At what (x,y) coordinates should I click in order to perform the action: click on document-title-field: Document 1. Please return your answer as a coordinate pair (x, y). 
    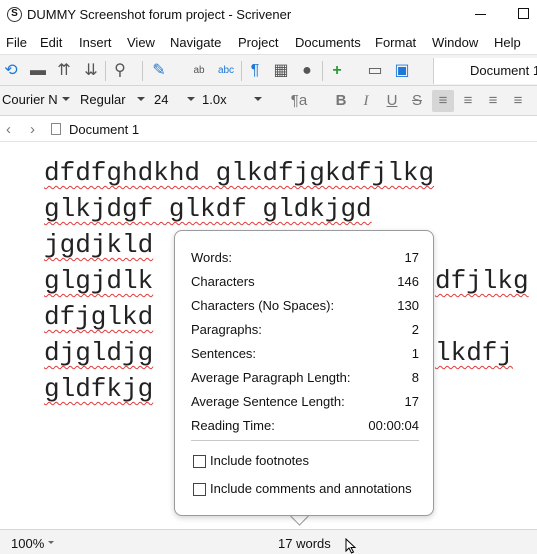
    Looking at the image, I should click on (485, 71).